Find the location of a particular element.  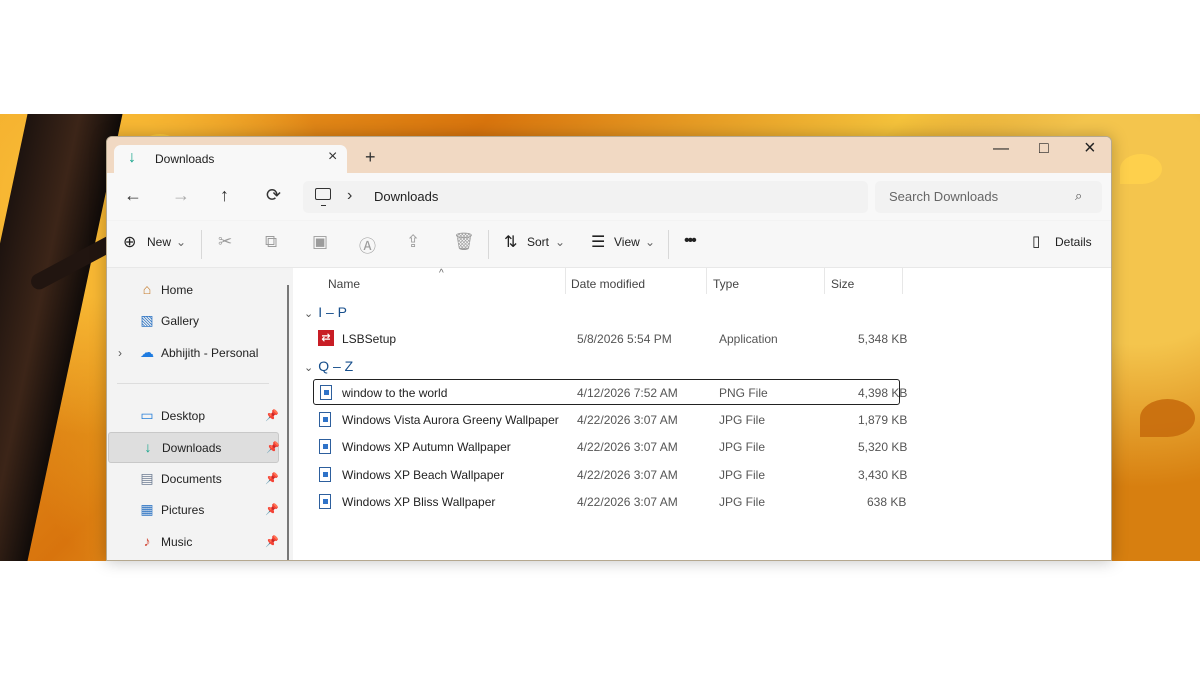

file-size: 1,879 KB is located at coordinates (883, 420).